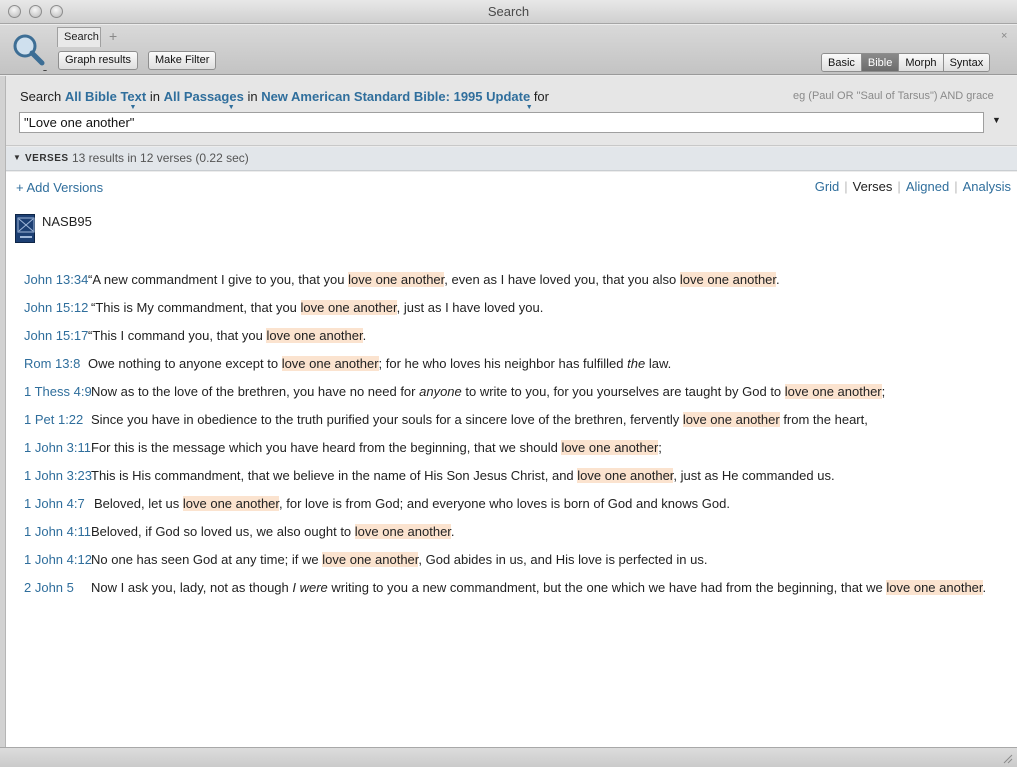 Image resolution: width=1017 pixels, height=767 pixels. What do you see at coordinates (182, 60) in the screenshot?
I see `make-filter-button: Make Filter` at bounding box center [182, 60].